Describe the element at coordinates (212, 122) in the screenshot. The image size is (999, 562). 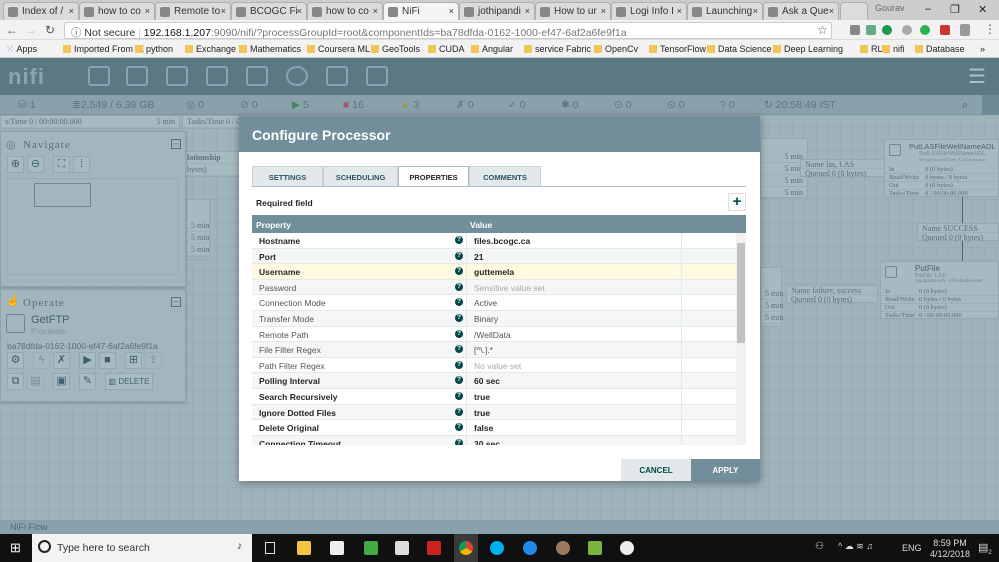
I see `processor-node: Tasks/Time 0 / 00:0` at that location.